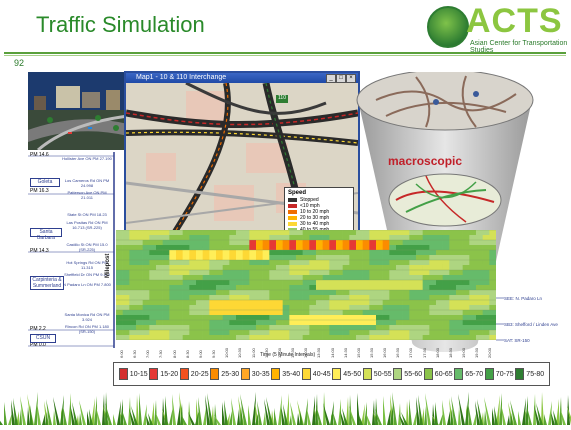 The image size is (571, 430). What do you see at coordinates (531, 324) in the screenshot?
I see `right-label: SB3: Shefford / Linden Ave` at bounding box center [531, 324].